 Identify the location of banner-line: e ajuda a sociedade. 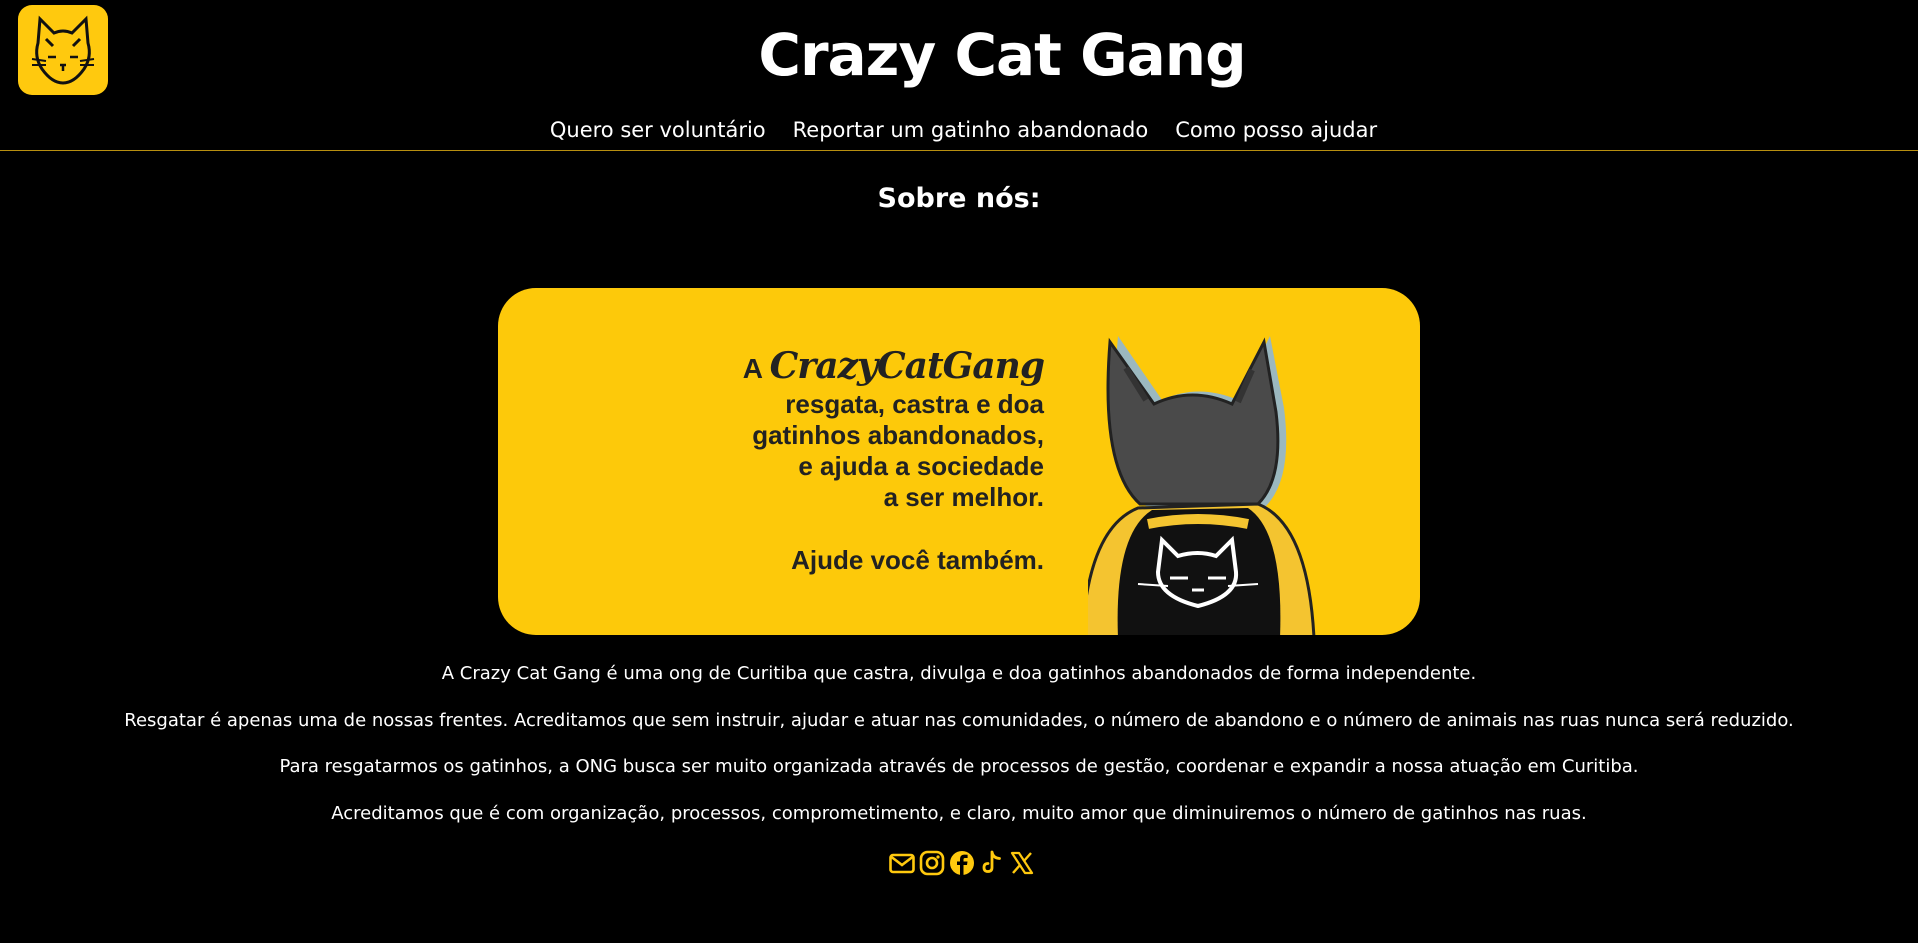
(921, 466).